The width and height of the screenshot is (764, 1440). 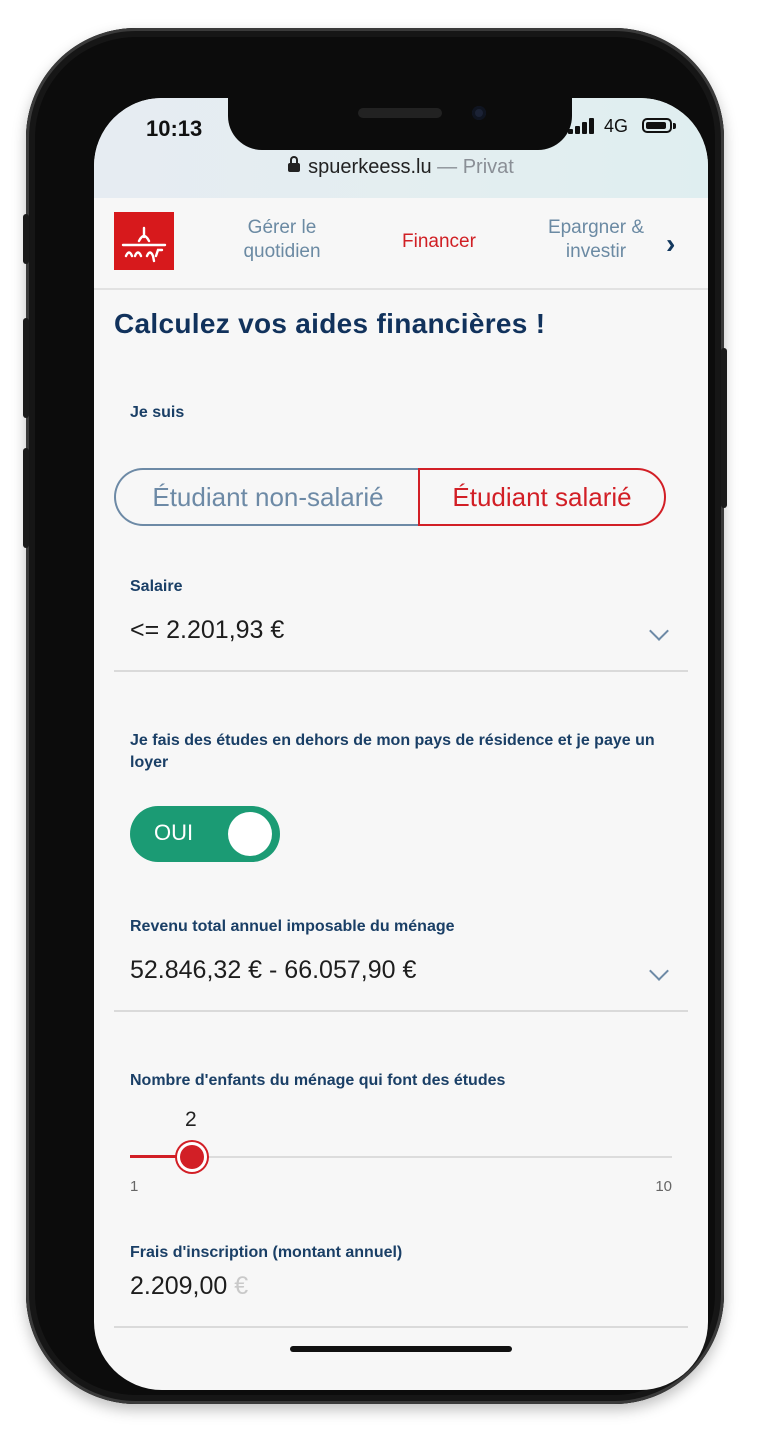 I want to click on home-indicator, so click(x=401, y=1349).